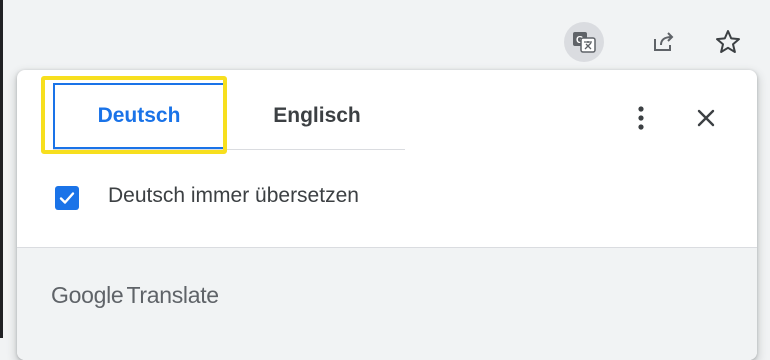 This screenshot has width=770, height=360. What do you see at coordinates (172, 295) in the screenshot?
I see `brand-translate: Translate` at bounding box center [172, 295].